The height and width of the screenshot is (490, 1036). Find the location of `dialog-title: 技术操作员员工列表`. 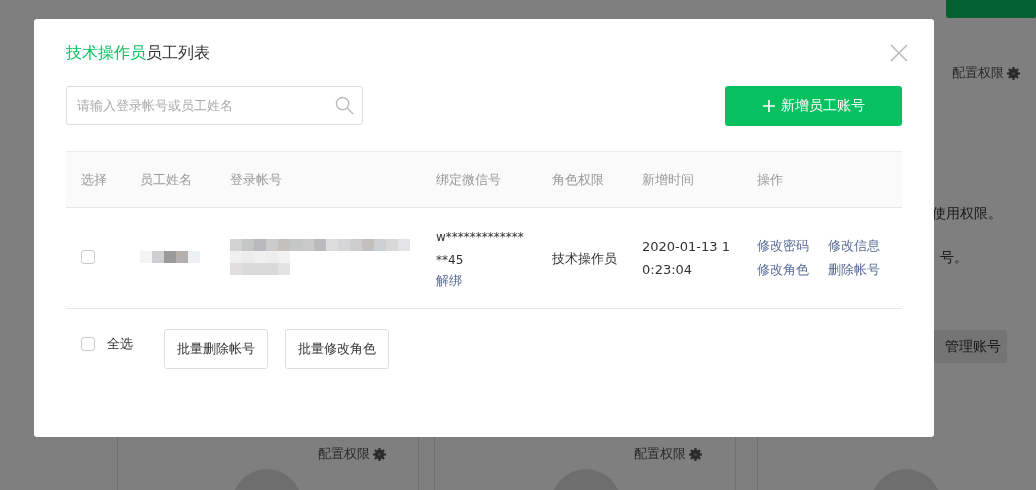

dialog-title: 技术操作员员工列表 is located at coordinates (138, 53).